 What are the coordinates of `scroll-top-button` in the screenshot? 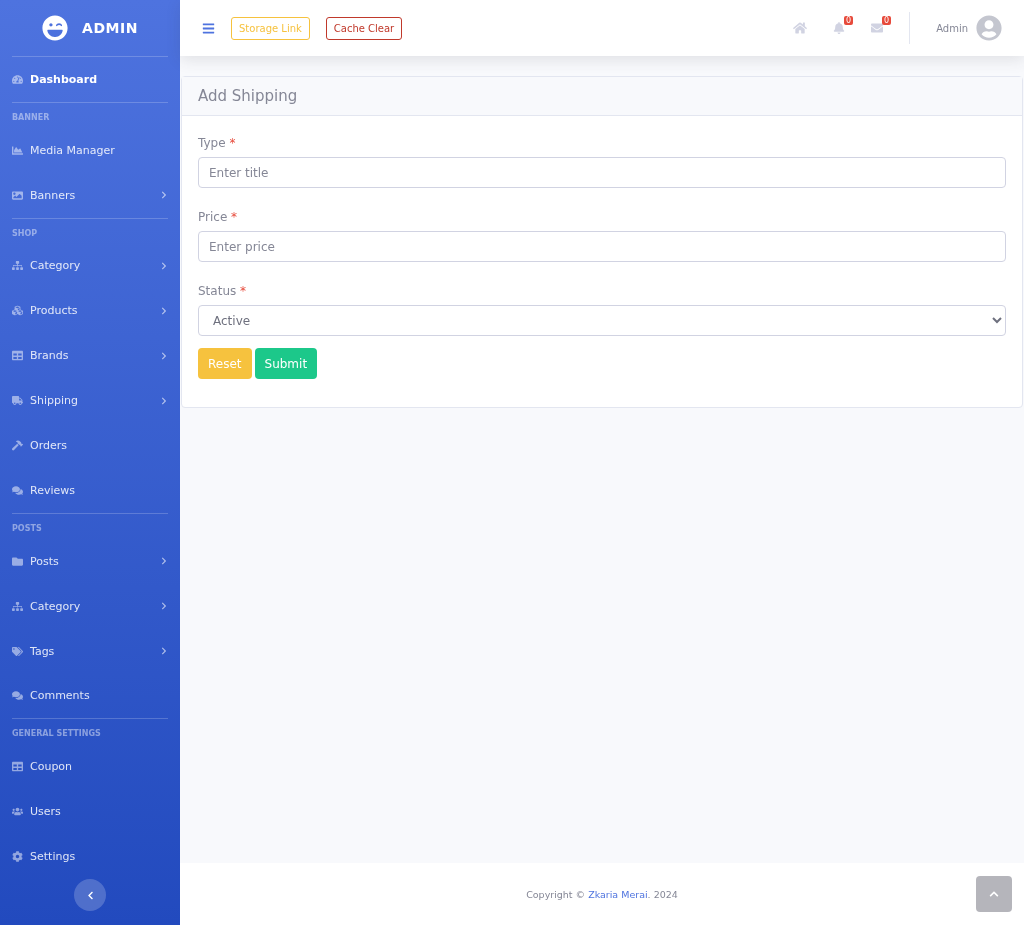 It's located at (994, 894).